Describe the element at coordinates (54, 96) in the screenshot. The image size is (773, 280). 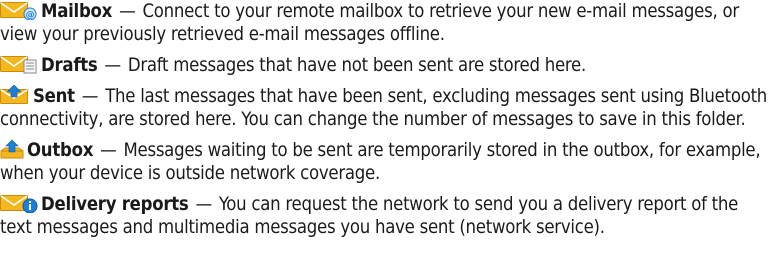
I see `entry-term: Sent` at that location.